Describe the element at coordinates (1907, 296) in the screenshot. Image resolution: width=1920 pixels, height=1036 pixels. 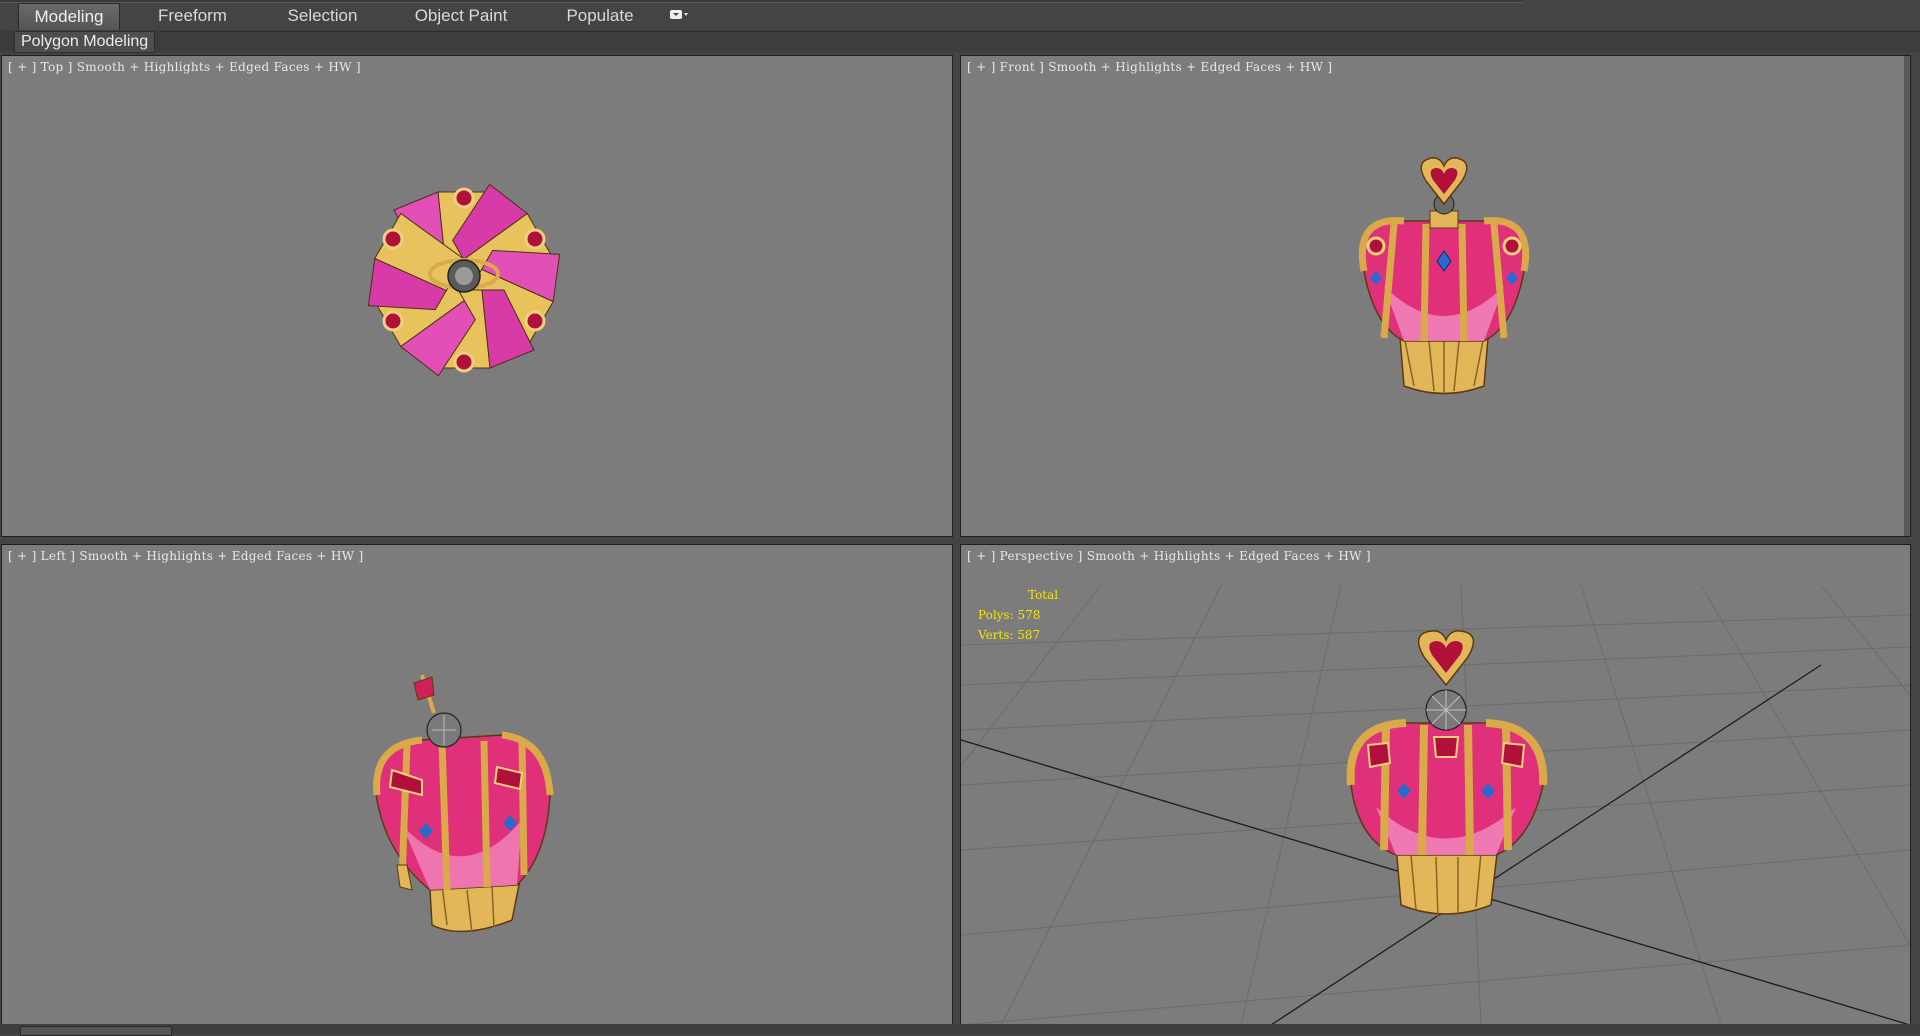
I see `viewport-scrollbar` at that location.